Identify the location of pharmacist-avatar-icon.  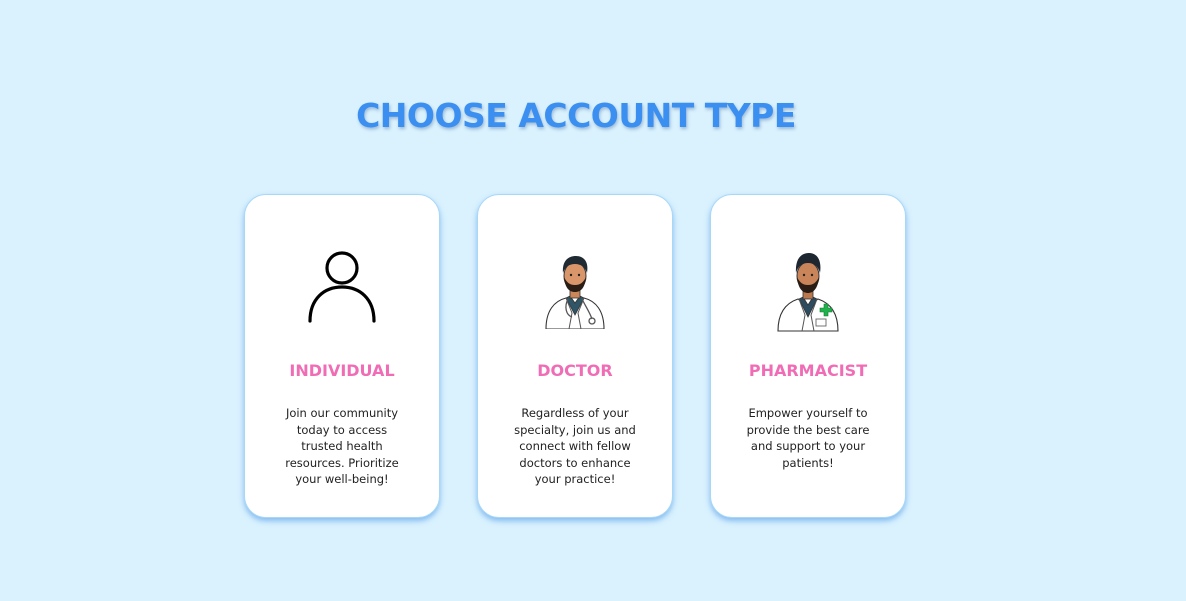
(808, 287).